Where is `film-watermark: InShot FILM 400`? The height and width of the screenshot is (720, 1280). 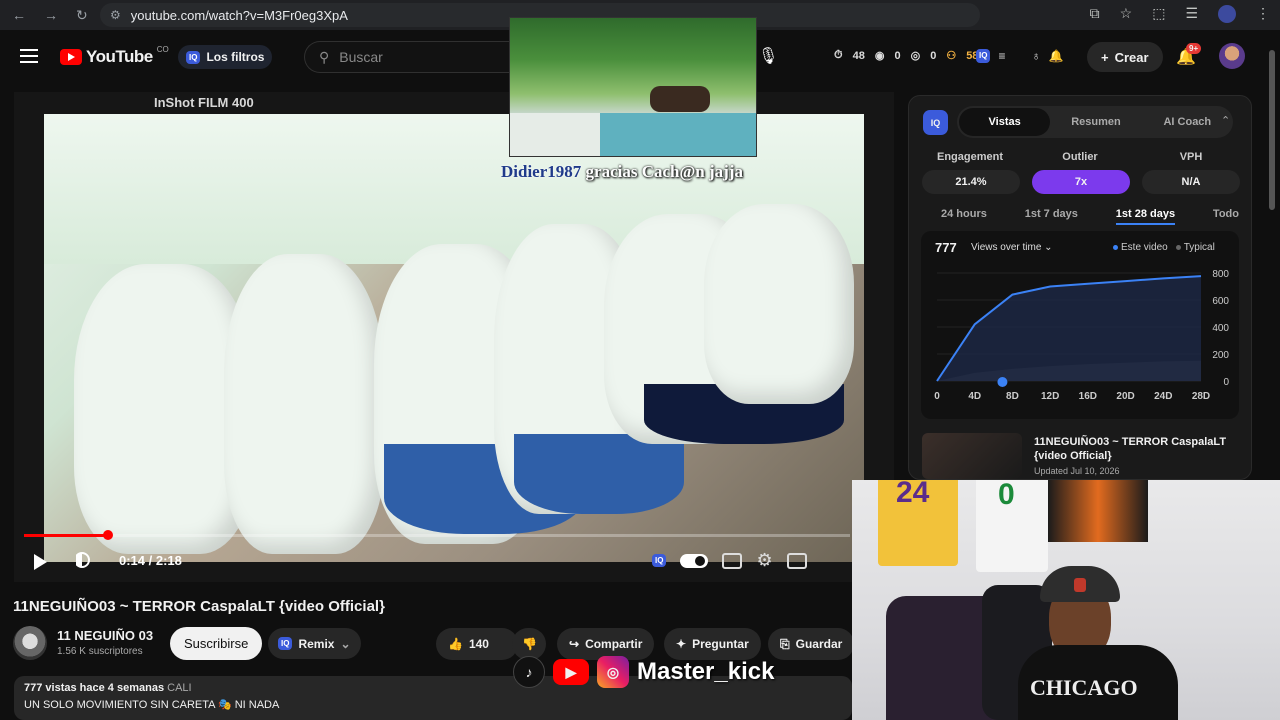
film-watermark: InShot FILM 400 is located at coordinates (204, 102).